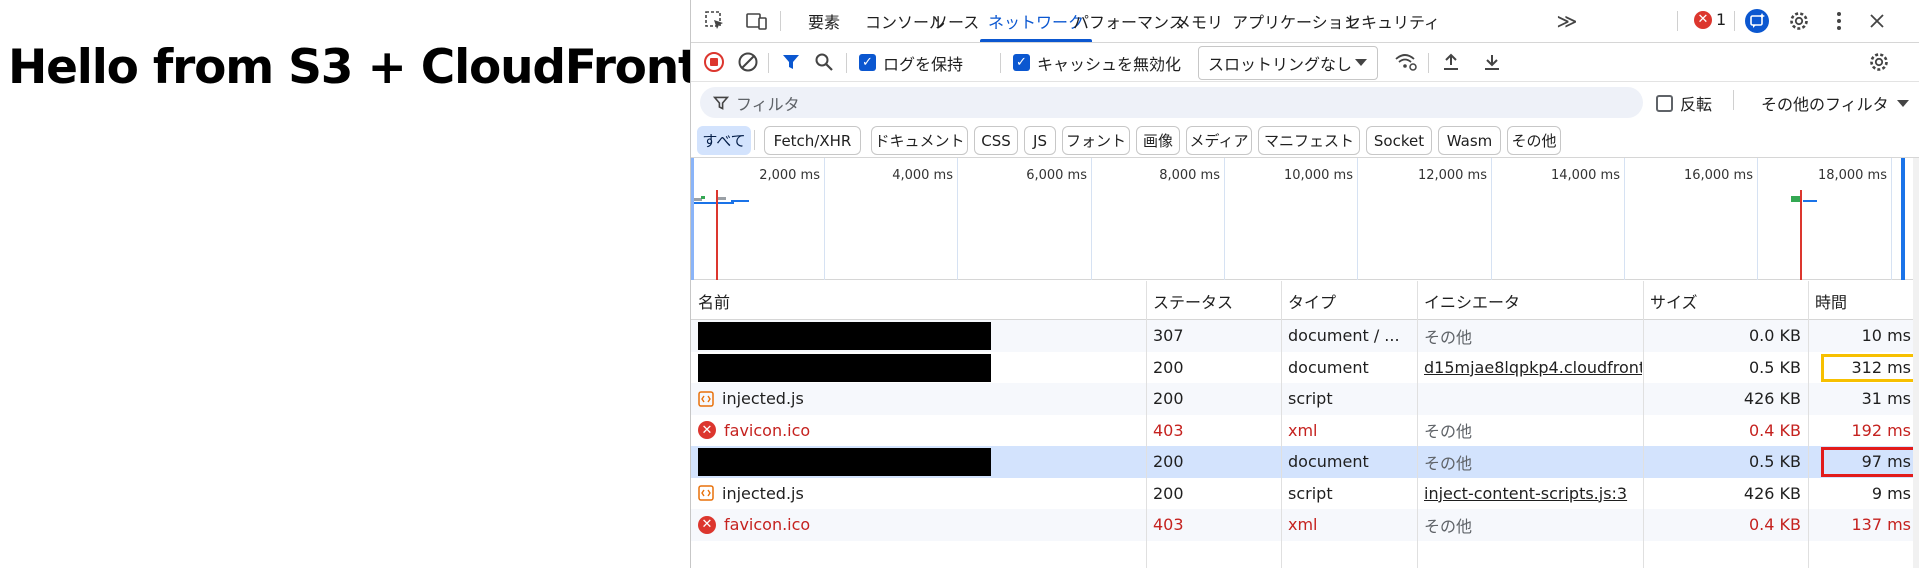 This screenshot has height=568, width=1919. What do you see at coordinates (1533, 494) in the screenshot?
I see `initiator-cell: inject-content-scripts.js:3` at bounding box center [1533, 494].